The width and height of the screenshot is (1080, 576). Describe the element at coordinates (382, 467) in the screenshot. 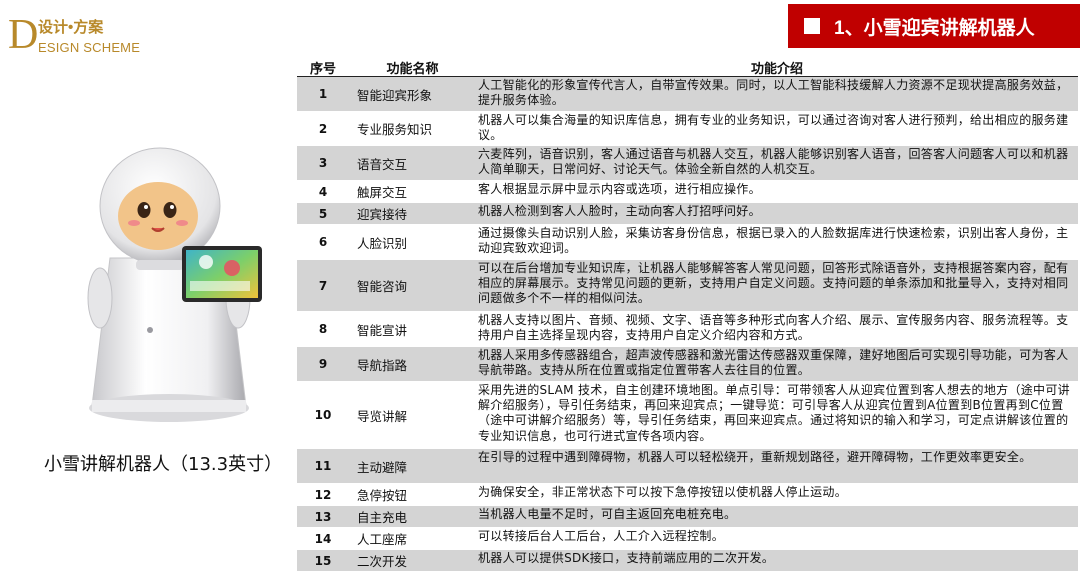

I see `feature-name: 主动避障` at that location.